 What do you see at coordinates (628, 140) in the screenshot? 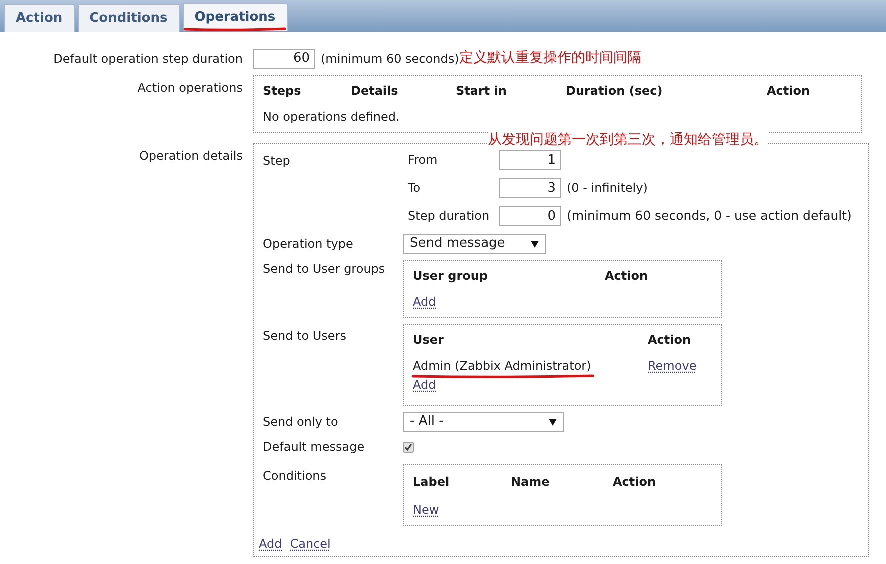
I see `annotation-text: 从发现问题第一次到第三次，通知给管理员。` at bounding box center [628, 140].